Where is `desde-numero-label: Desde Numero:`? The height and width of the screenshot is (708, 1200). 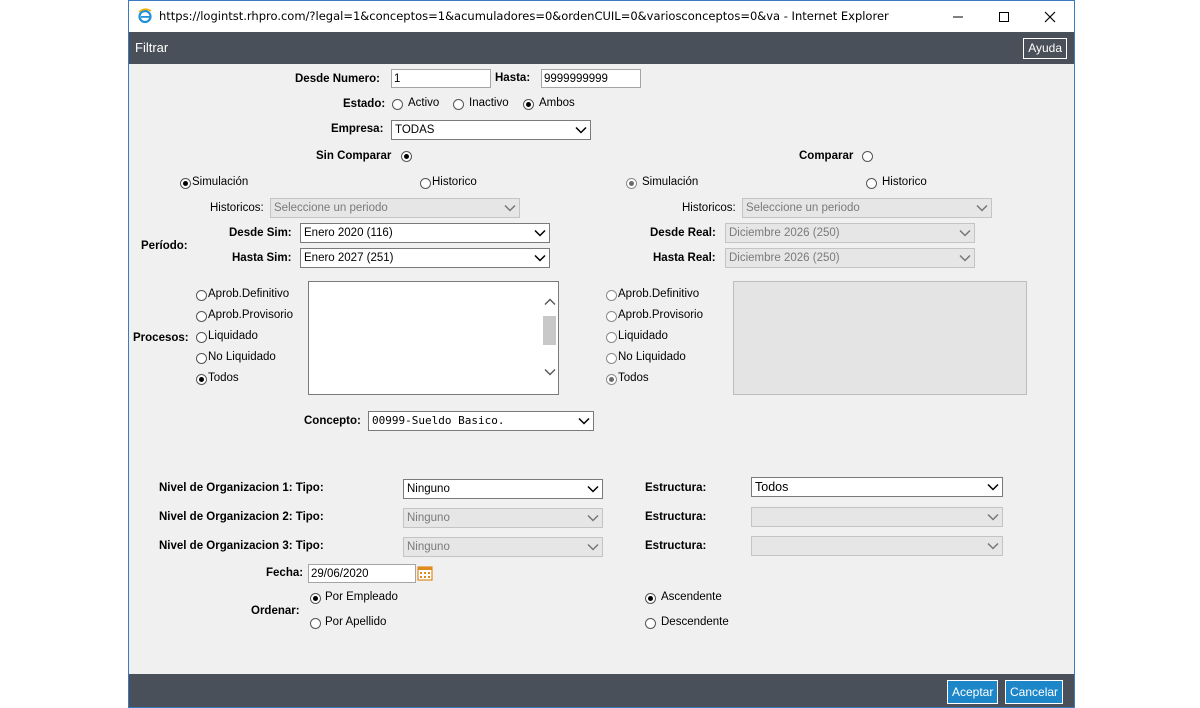 desde-numero-label: Desde Numero: is located at coordinates (337, 79).